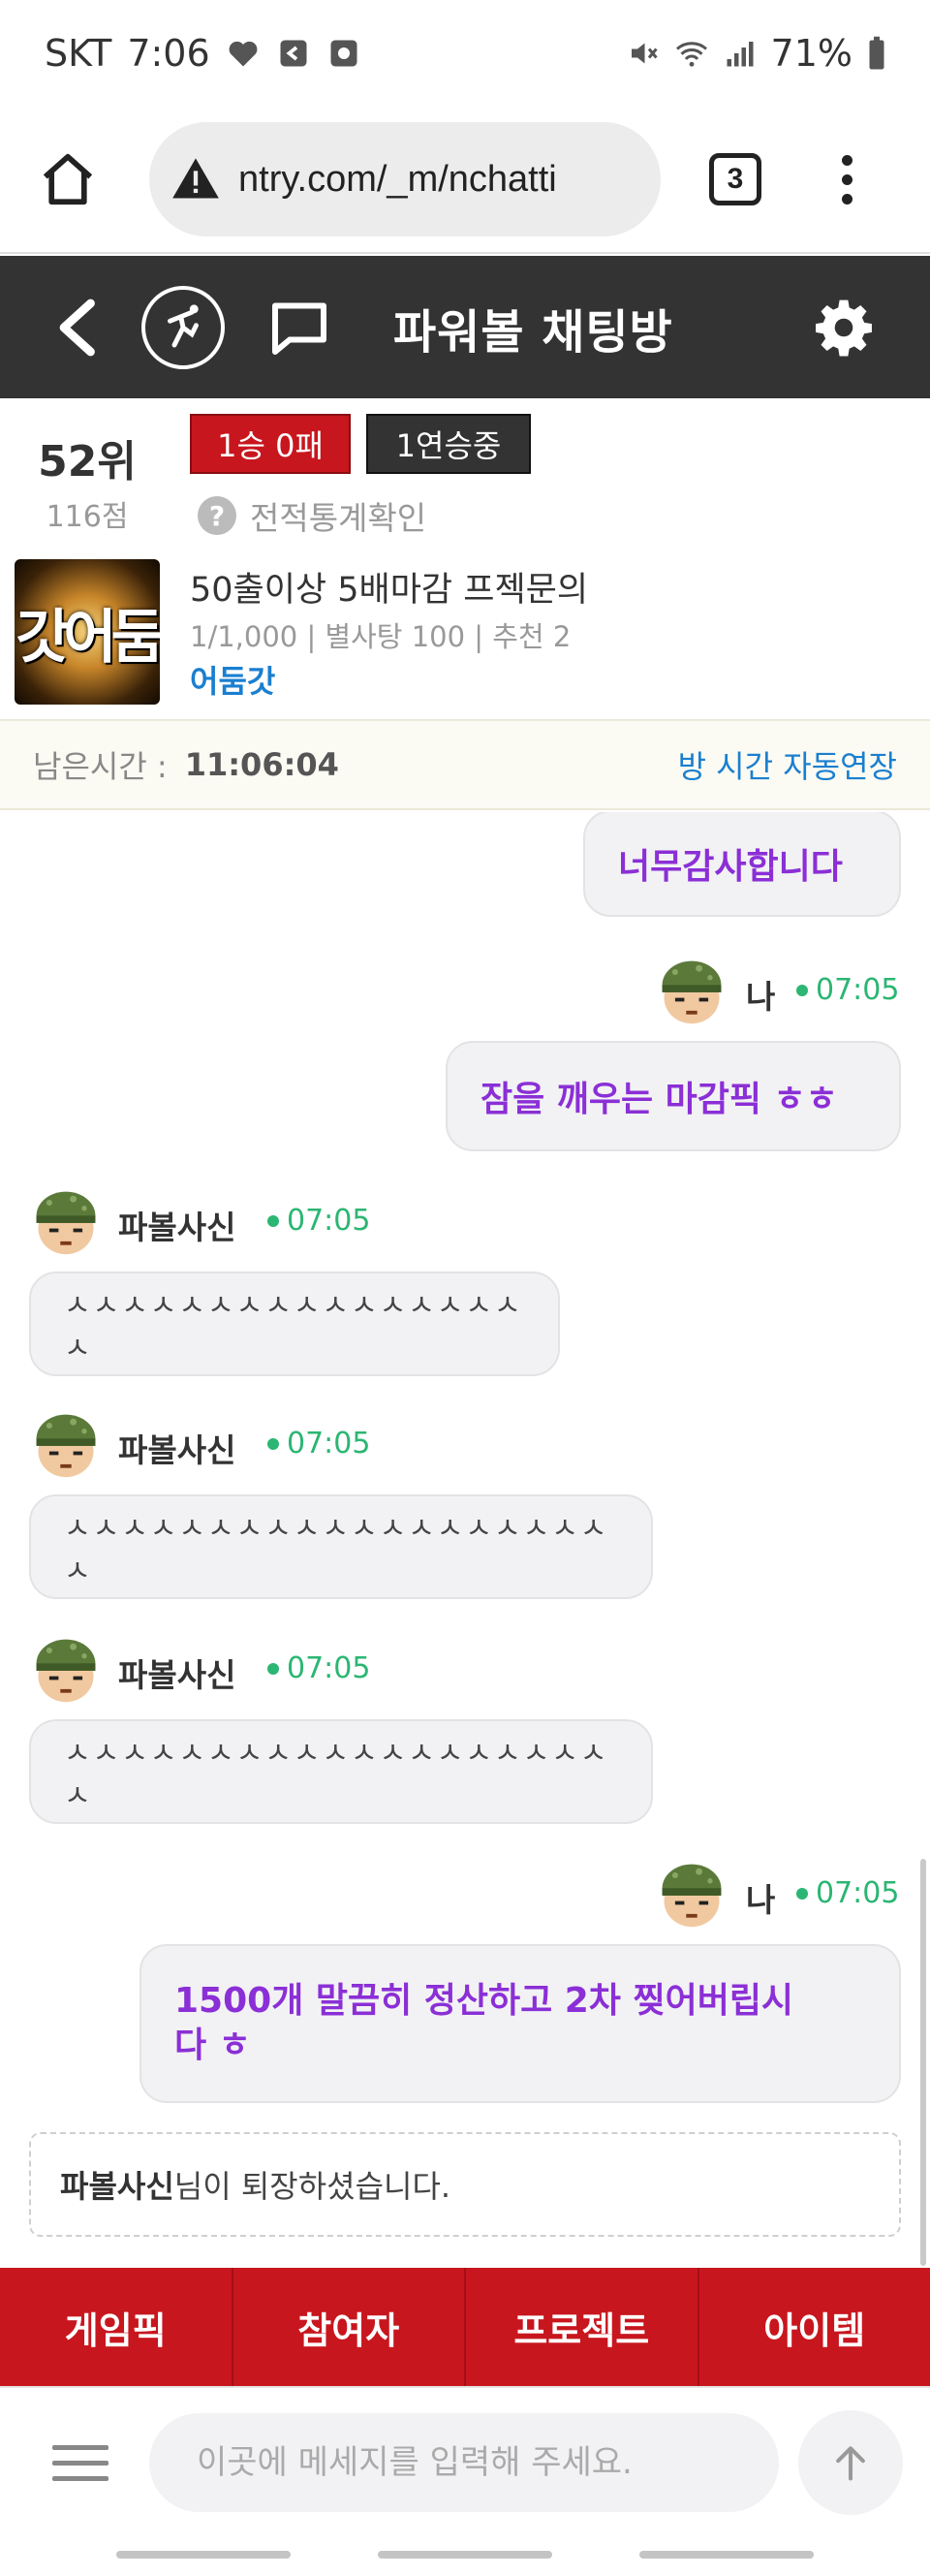 This screenshot has width=930, height=2576. Describe the element at coordinates (261, 764) in the screenshot. I see `remaining-time-value: 11:06:04` at that location.